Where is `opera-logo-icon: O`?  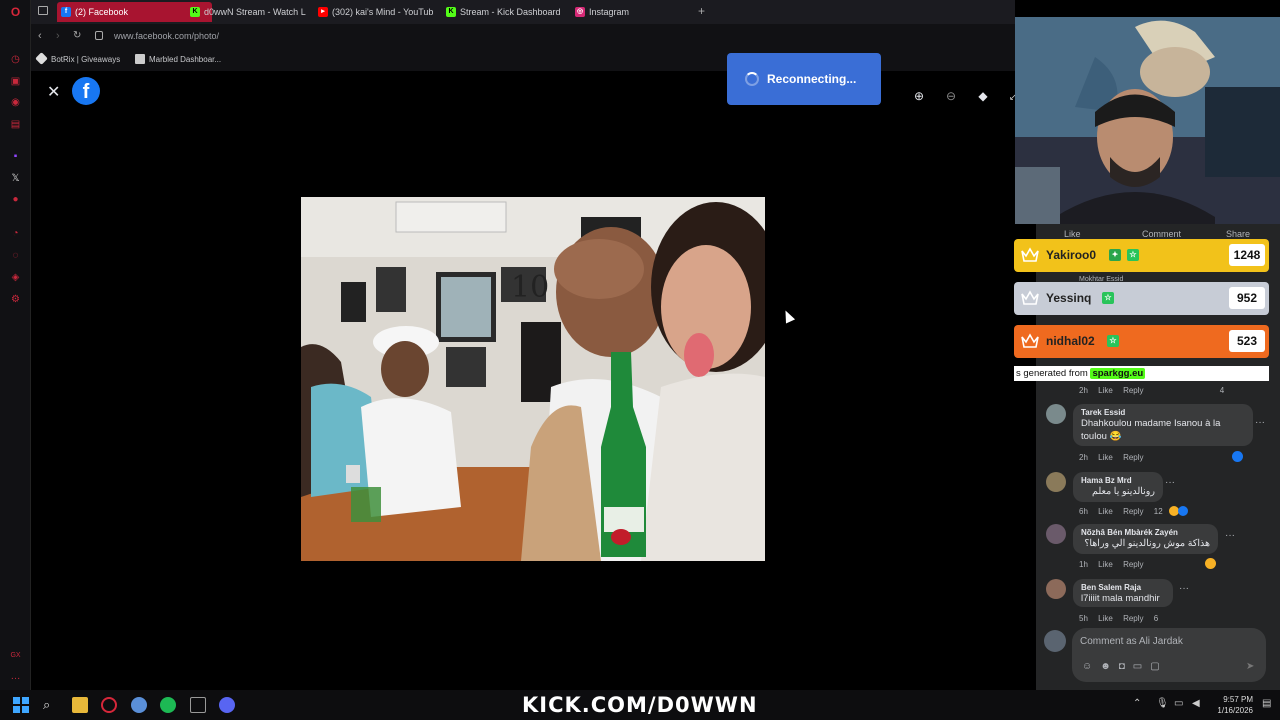 opera-logo-icon: O is located at coordinates (15, 12).